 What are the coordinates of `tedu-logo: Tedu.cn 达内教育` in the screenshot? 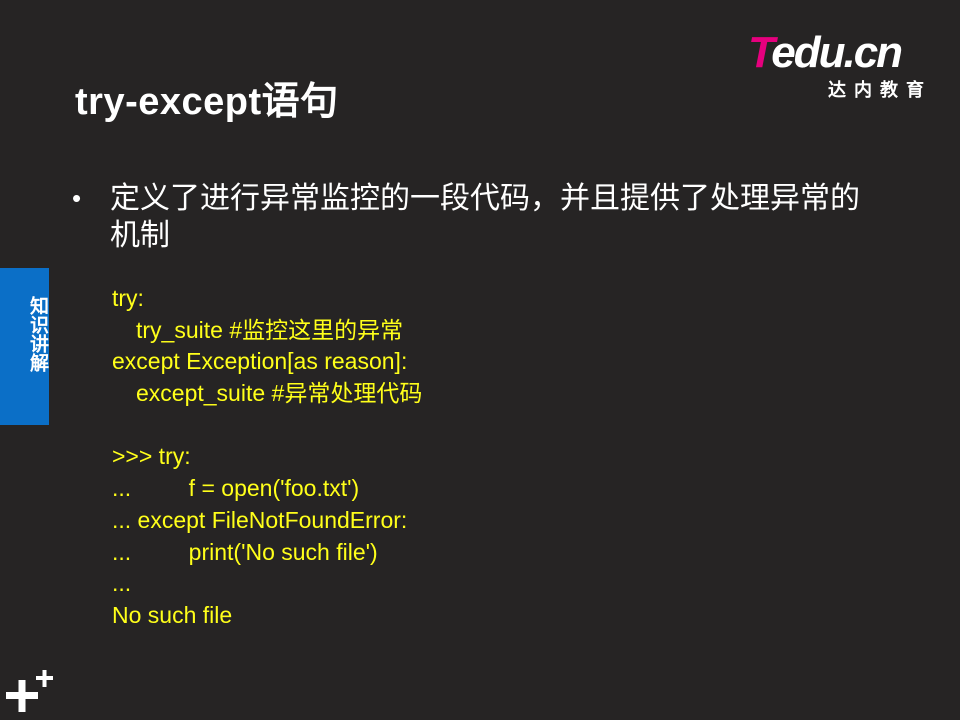 It's located at (838, 64).